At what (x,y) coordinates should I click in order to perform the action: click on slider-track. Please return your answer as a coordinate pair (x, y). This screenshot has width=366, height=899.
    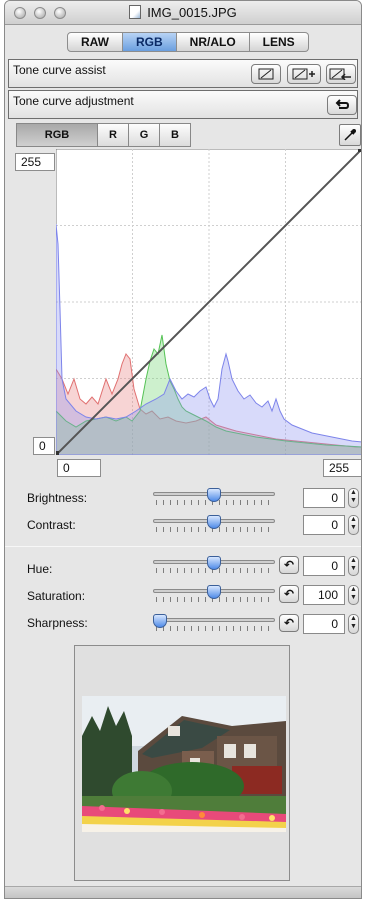
    Looking at the image, I should click on (214, 620).